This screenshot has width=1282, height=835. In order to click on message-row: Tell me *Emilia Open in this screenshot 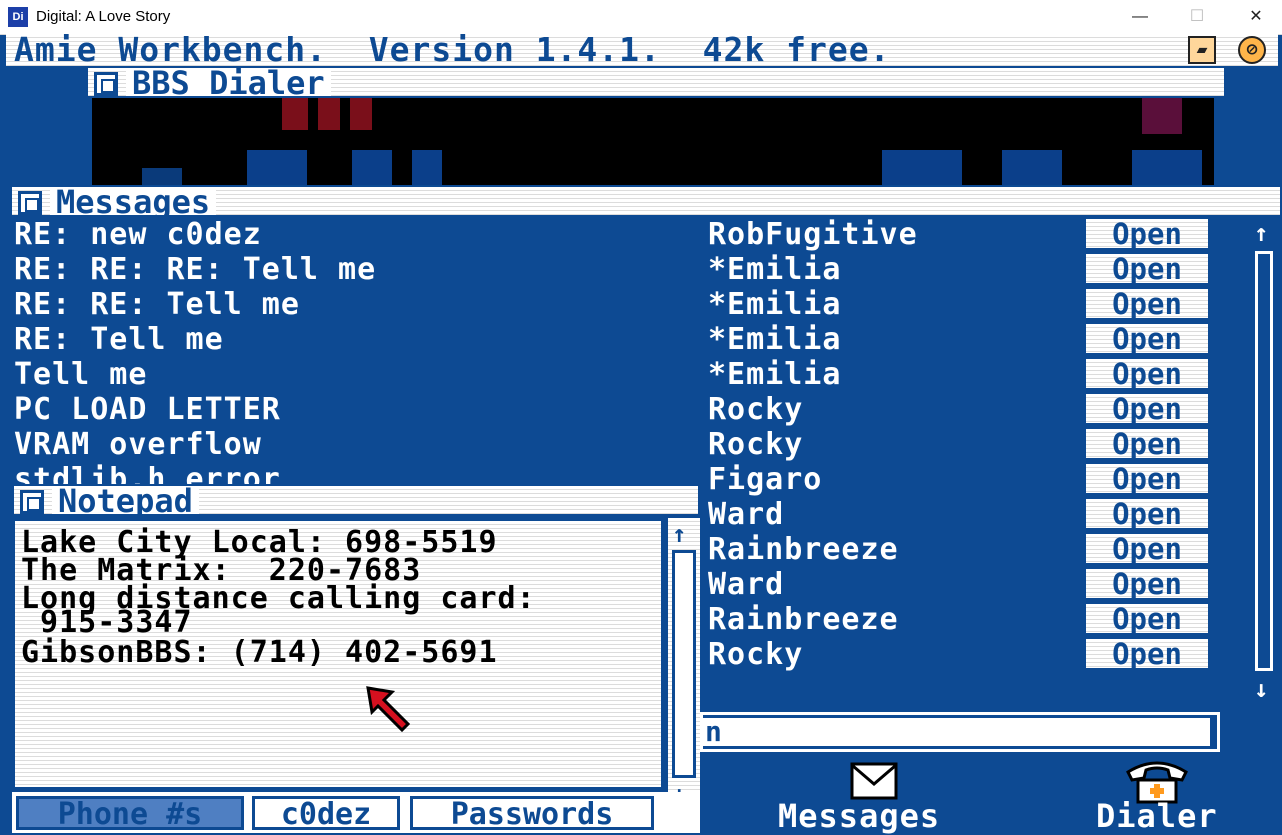, I will do `click(630, 374)`.